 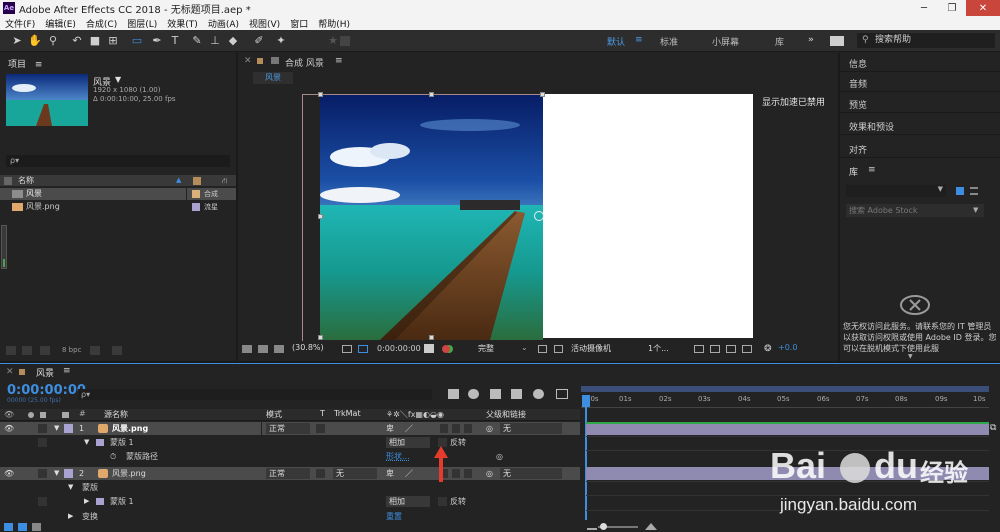 What do you see at coordinates (175, 41) in the screenshot?
I see `type-tool-icon: T` at bounding box center [175, 41].